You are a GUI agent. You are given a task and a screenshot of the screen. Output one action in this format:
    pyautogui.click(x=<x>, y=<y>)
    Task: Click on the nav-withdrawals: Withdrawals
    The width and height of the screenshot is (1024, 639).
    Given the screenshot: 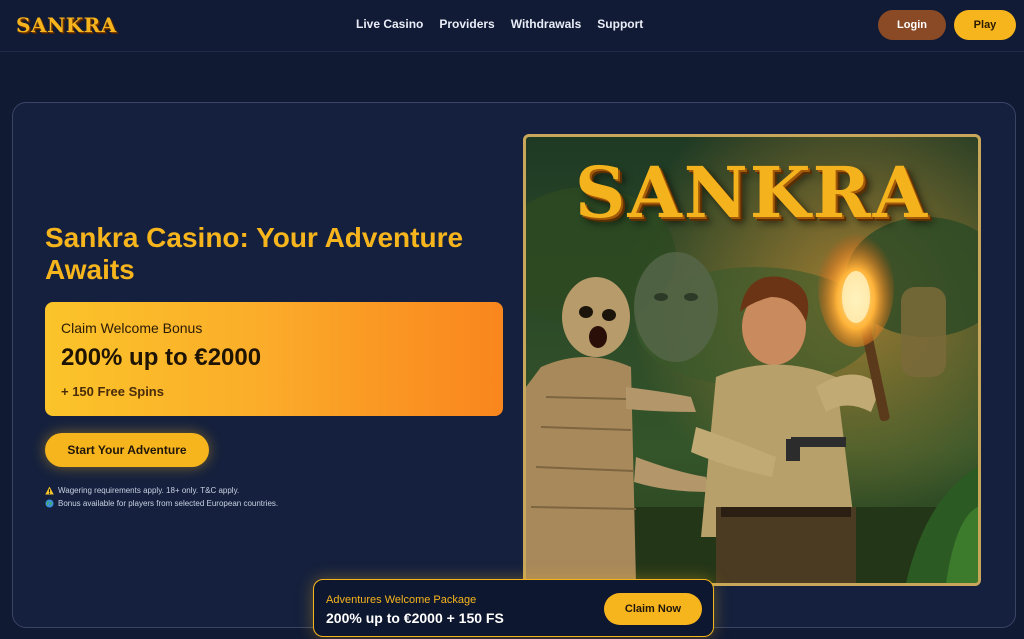 What is the action you would take?
    pyautogui.click(x=546, y=24)
    